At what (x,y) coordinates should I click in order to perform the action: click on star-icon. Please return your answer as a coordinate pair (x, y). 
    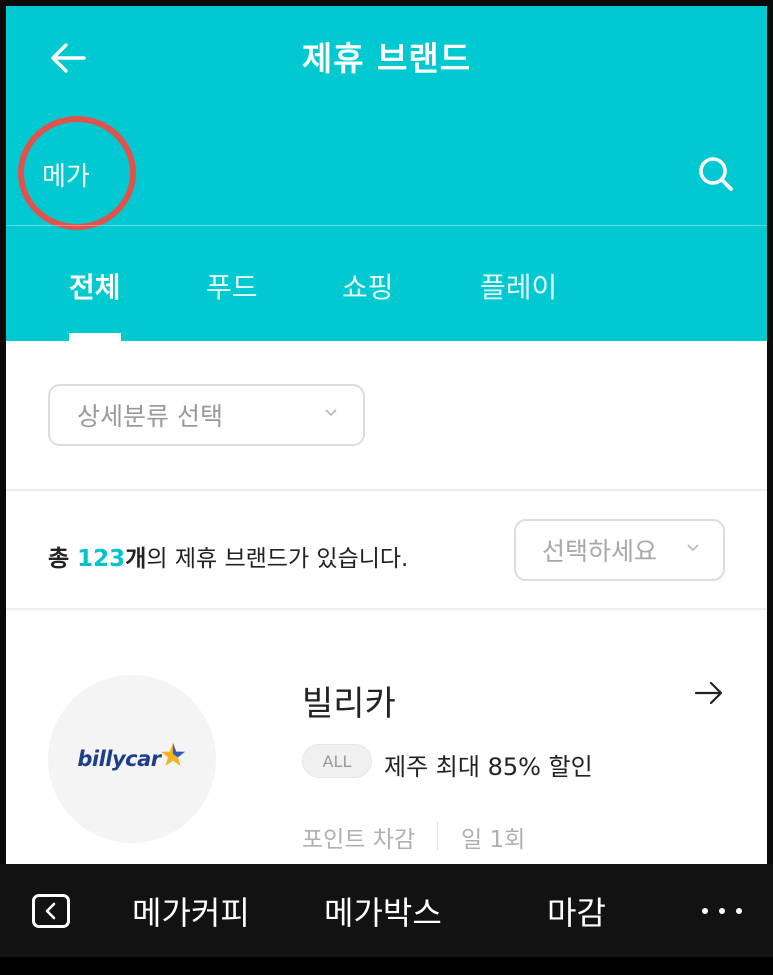
    Looking at the image, I should click on (172, 754).